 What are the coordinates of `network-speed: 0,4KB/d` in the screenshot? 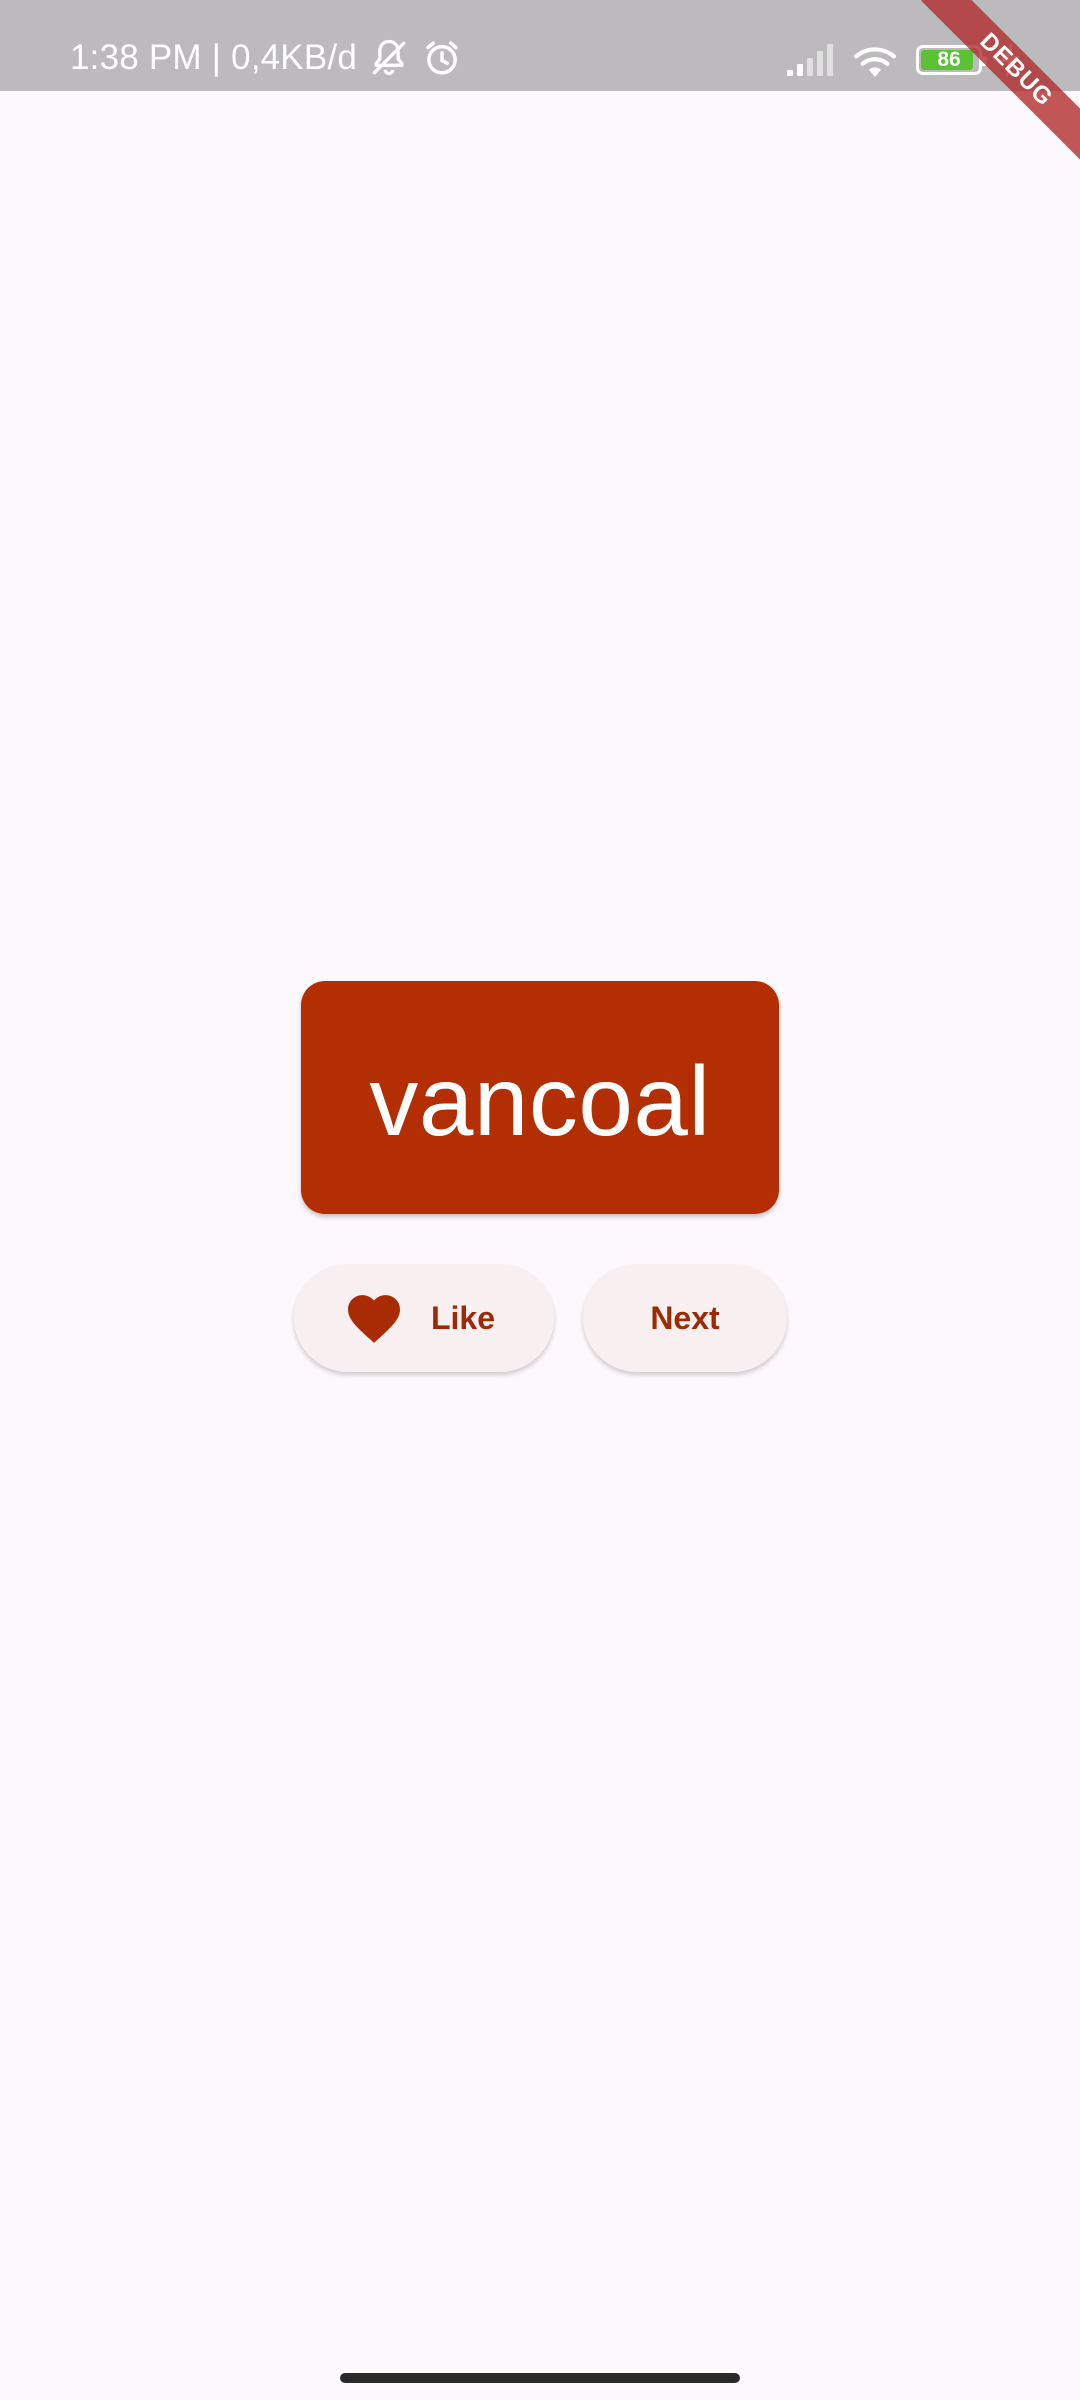 It's located at (294, 57).